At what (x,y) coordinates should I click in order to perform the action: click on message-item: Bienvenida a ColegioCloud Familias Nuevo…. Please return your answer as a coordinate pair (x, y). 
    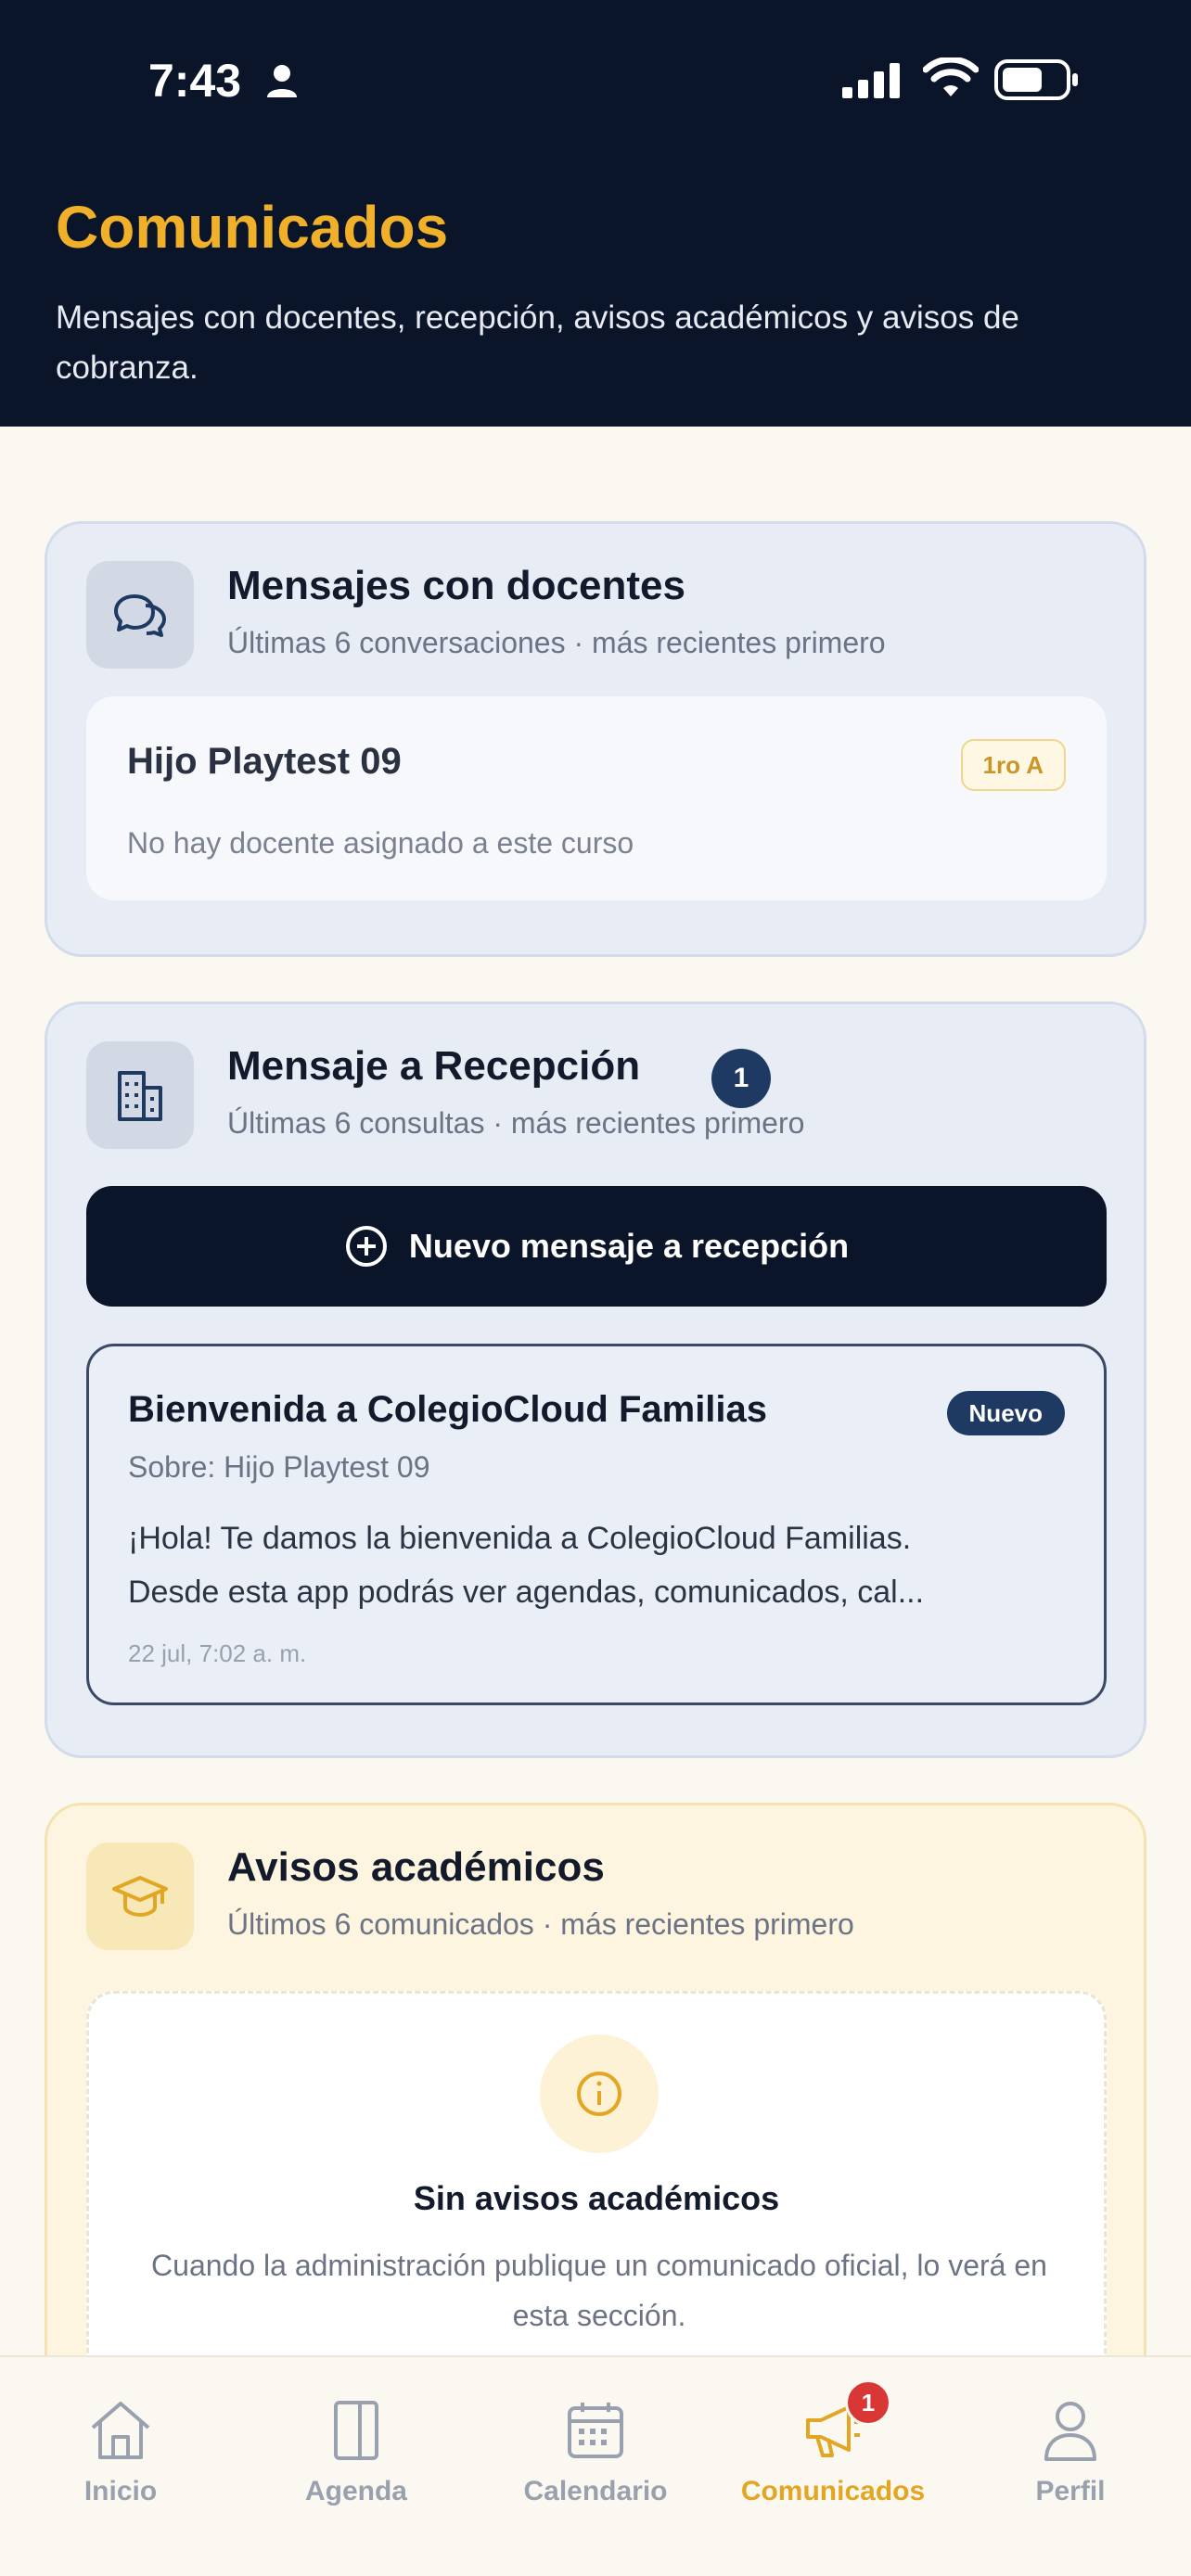
    Looking at the image, I should click on (597, 1525).